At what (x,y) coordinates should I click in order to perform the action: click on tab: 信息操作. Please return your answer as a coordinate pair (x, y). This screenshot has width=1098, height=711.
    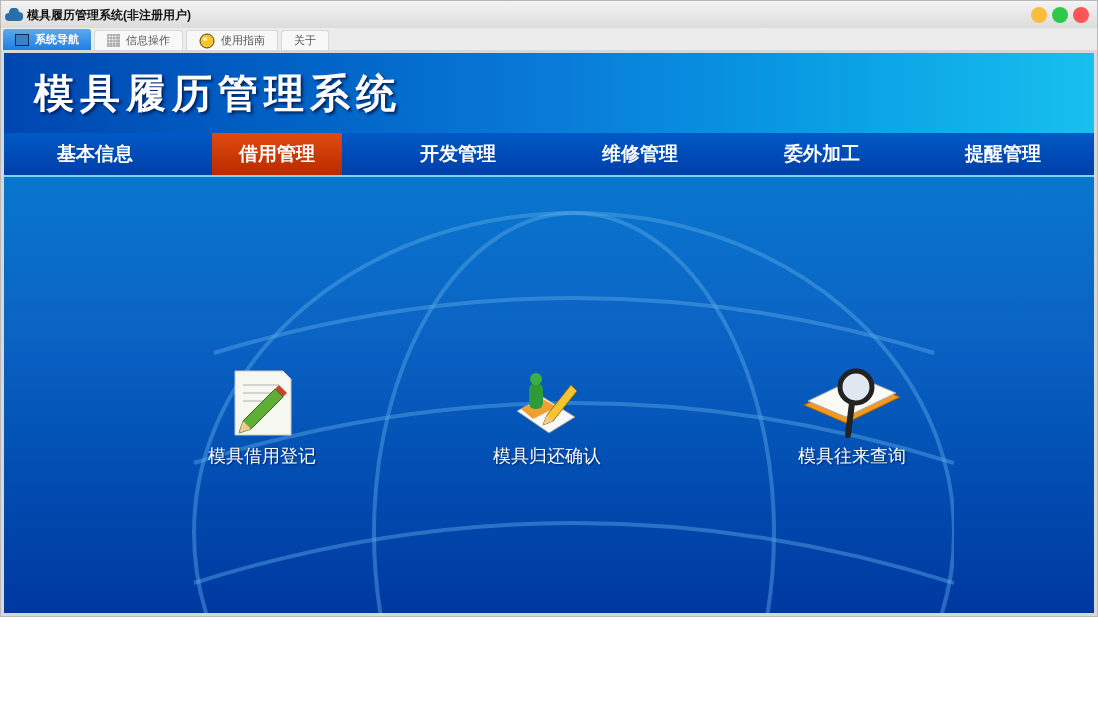
    Looking at the image, I should click on (138, 40).